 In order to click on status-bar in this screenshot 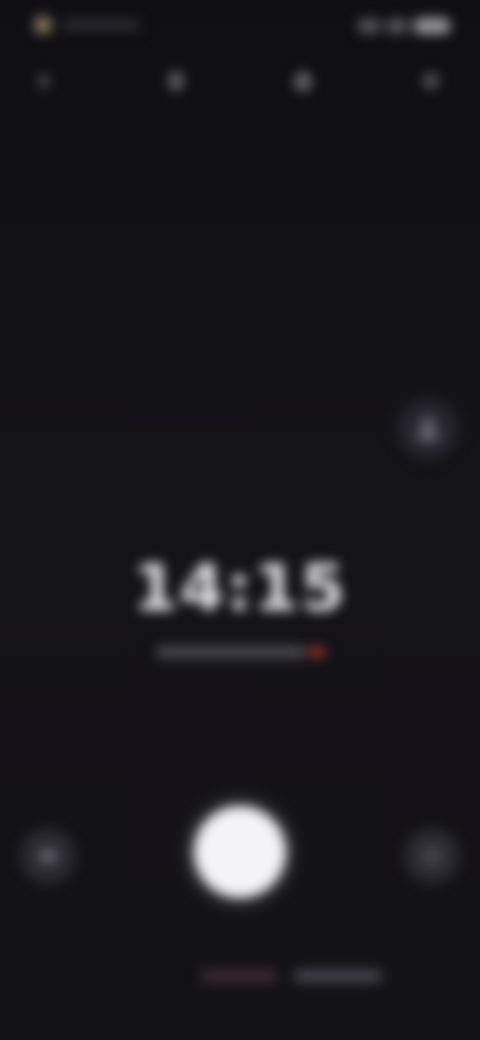, I will do `click(240, 28)`.